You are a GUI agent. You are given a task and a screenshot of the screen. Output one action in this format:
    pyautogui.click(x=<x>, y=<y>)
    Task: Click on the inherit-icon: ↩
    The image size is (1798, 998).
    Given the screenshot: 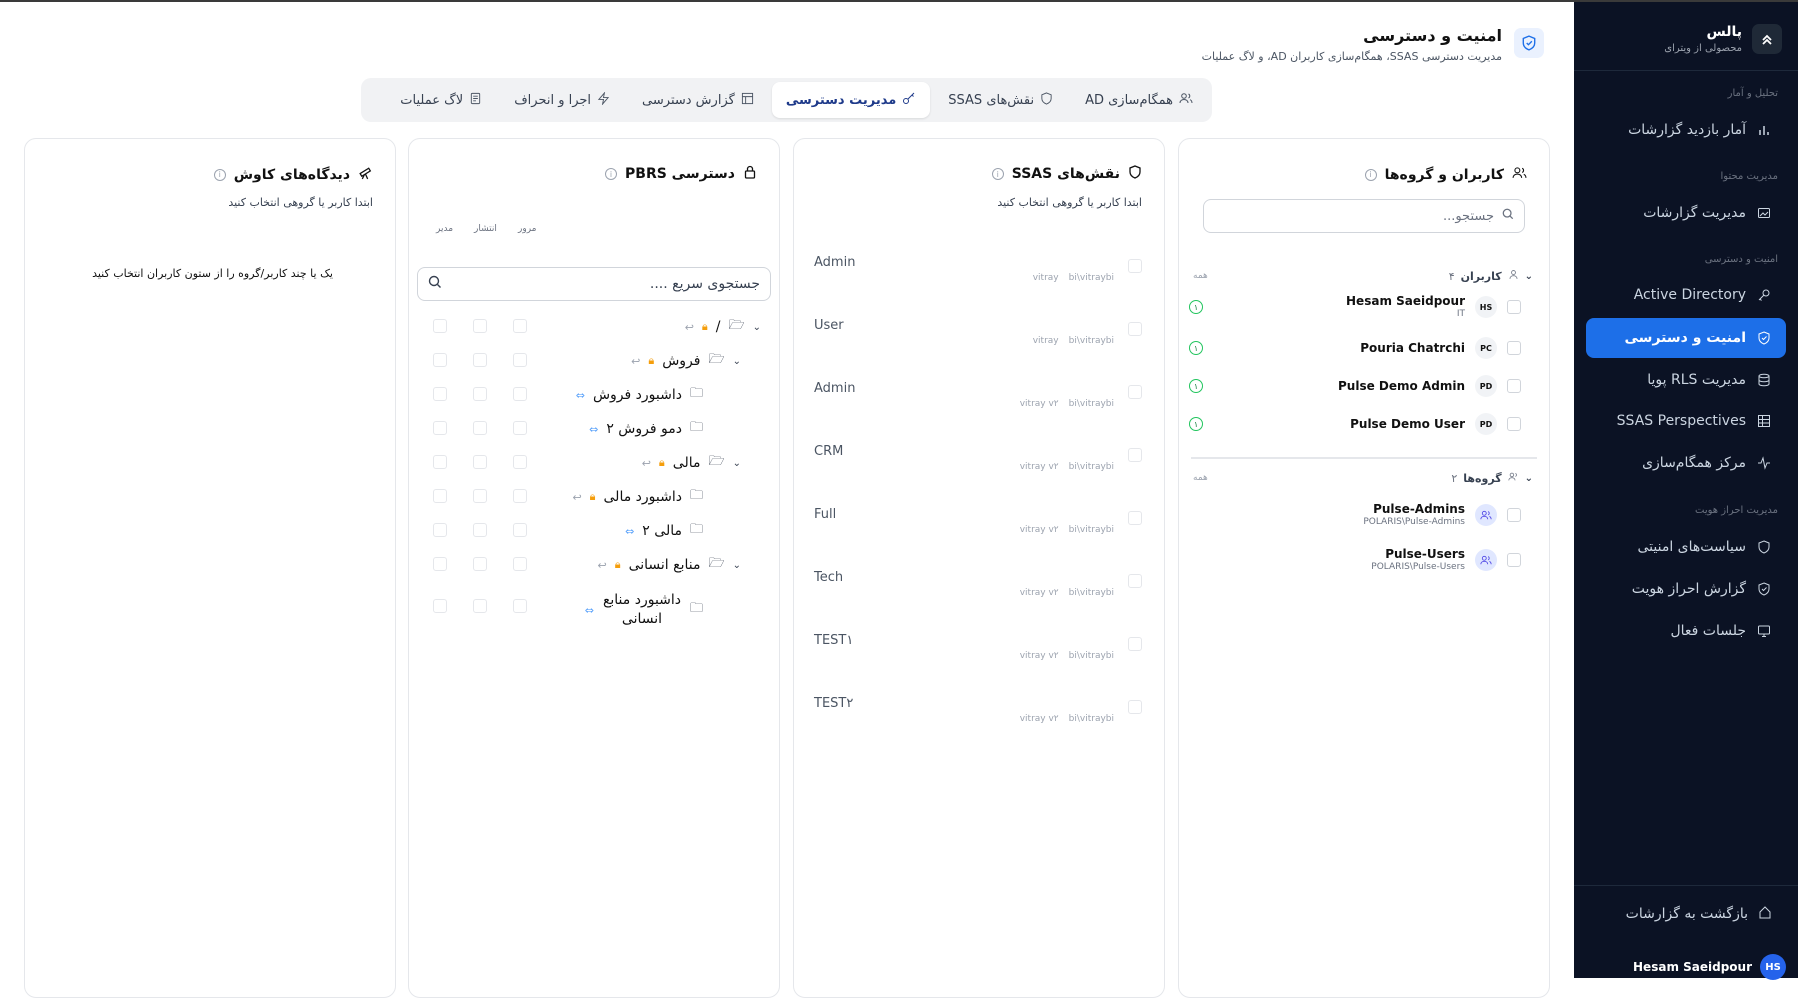 What is the action you would take?
    pyautogui.click(x=689, y=327)
    